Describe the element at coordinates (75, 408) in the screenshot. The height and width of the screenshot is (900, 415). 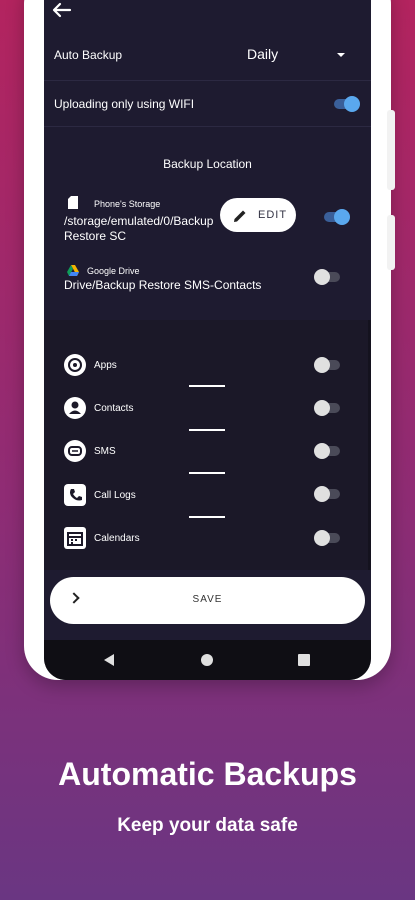
I see `contacts-icon` at that location.